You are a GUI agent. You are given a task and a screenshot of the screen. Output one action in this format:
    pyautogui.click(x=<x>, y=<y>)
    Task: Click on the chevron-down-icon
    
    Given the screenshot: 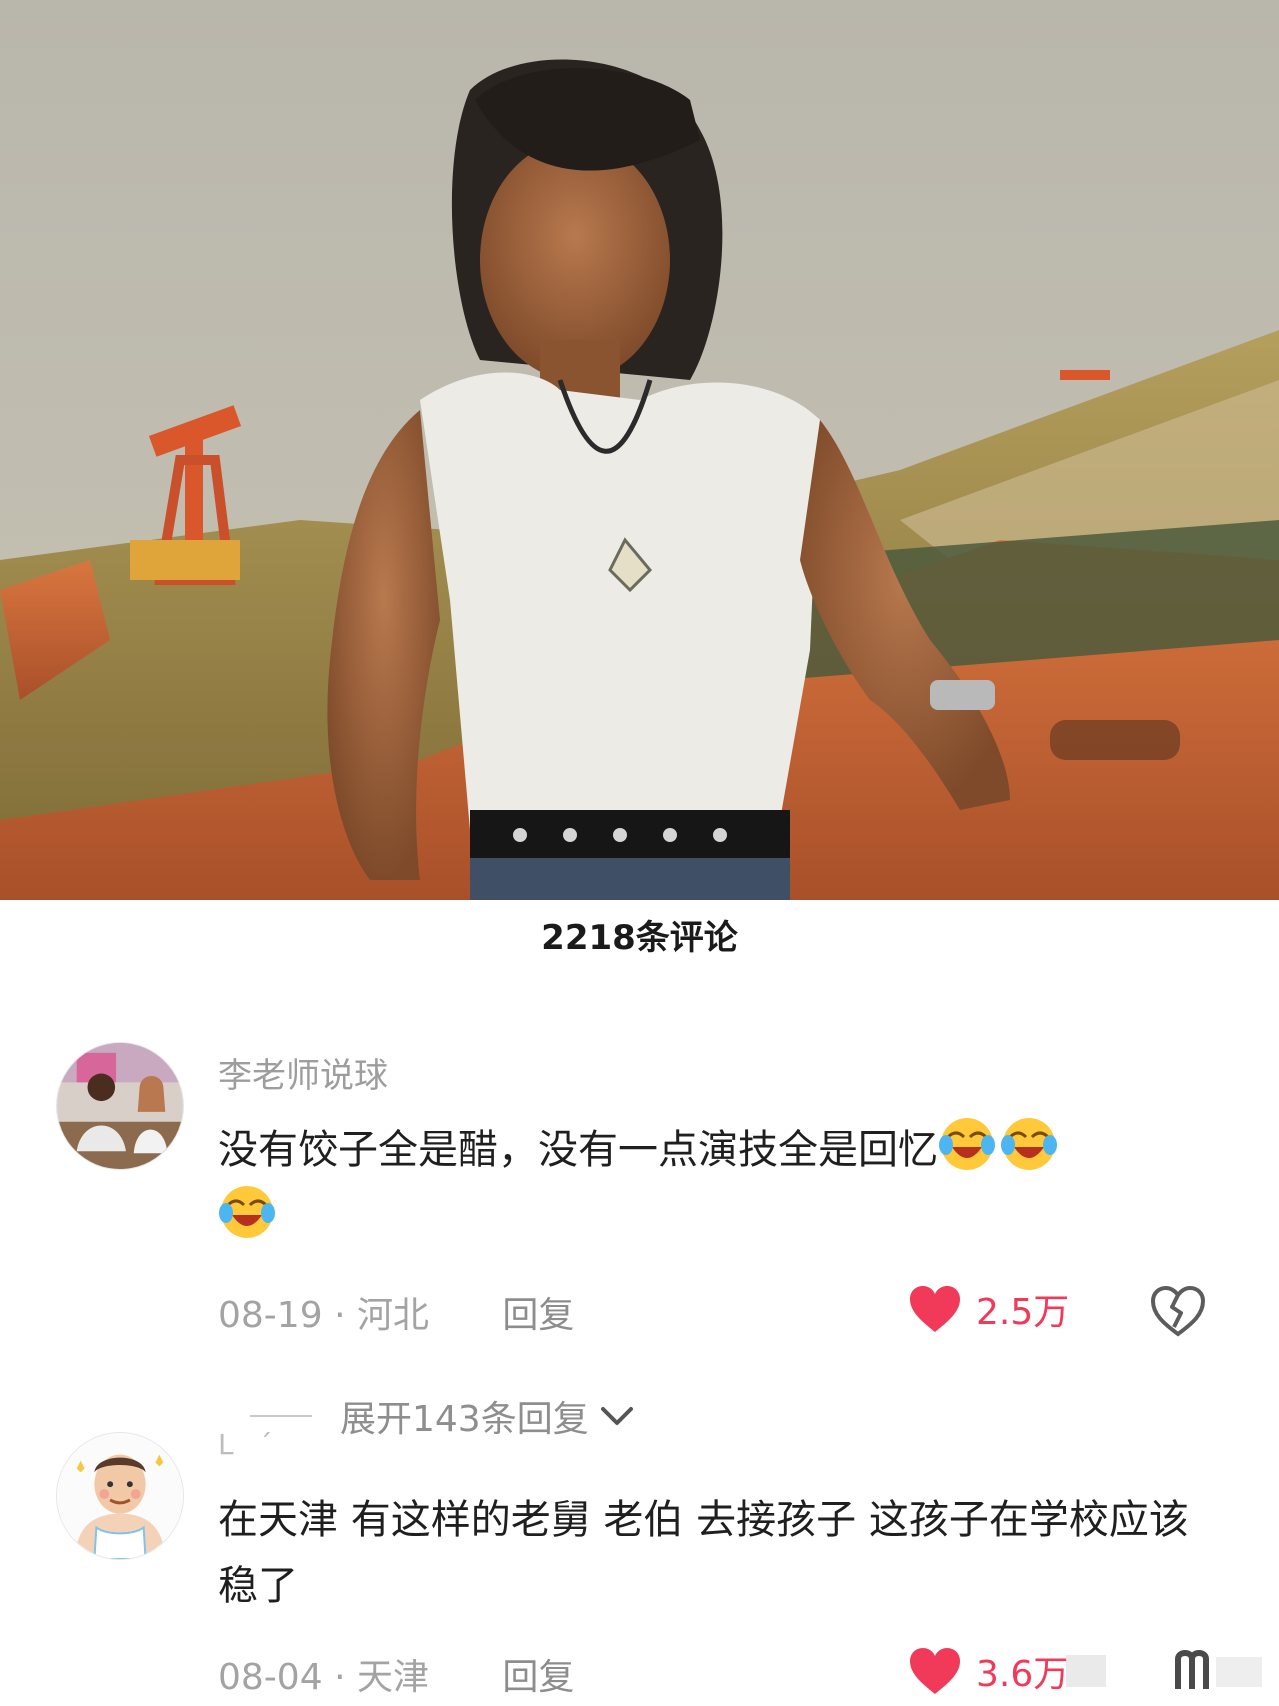 What is the action you would take?
    pyautogui.click(x=616, y=1416)
    